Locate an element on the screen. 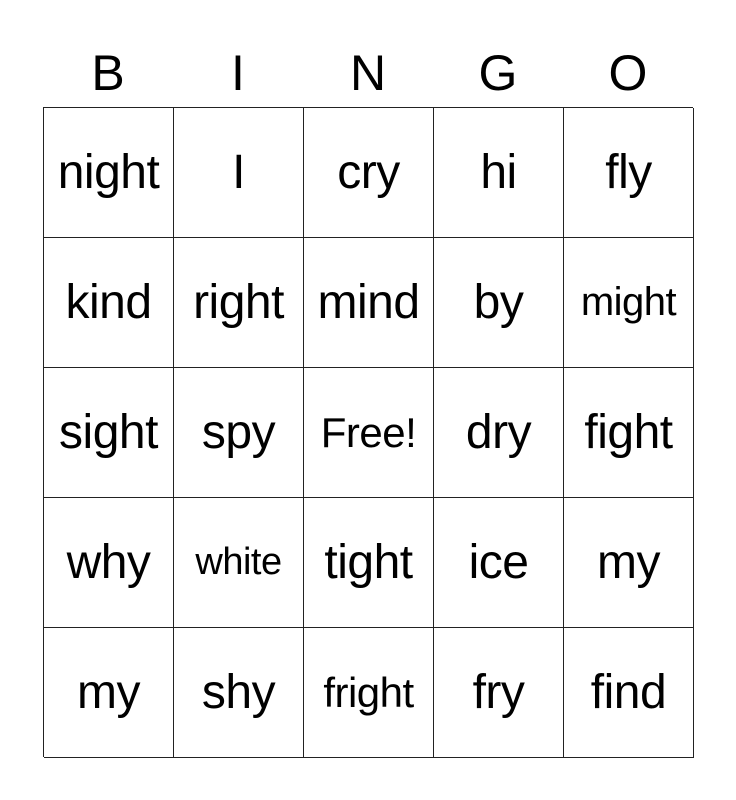 The width and height of the screenshot is (736, 800). bingo-cell: might is located at coordinates (629, 303).